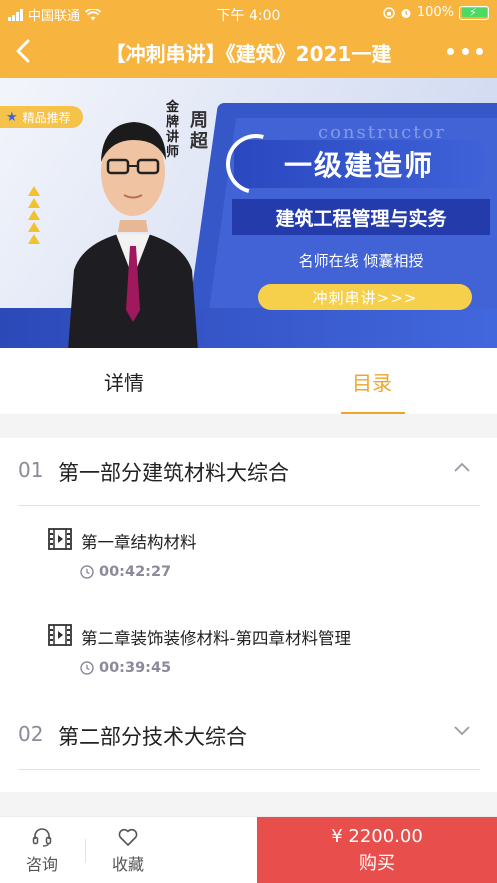 This screenshot has width=497, height=883. What do you see at coordinates (124, 381) in the screenshot?
I see `tab-detail: 详情` at bounding box center [124, 381].